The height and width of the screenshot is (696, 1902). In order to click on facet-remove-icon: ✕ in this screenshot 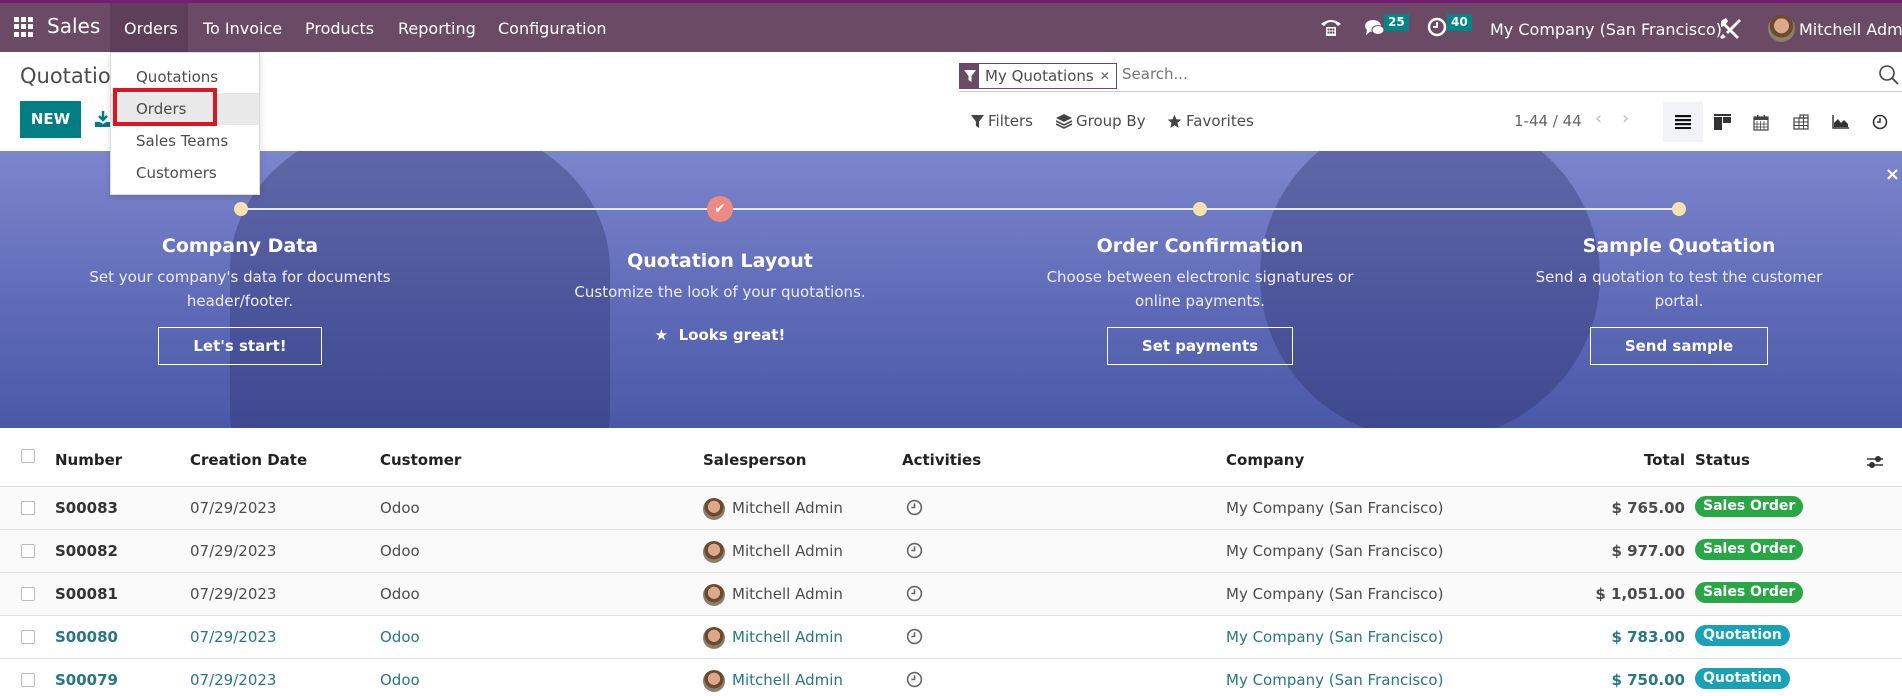, I will do `click(1108, 76)`.